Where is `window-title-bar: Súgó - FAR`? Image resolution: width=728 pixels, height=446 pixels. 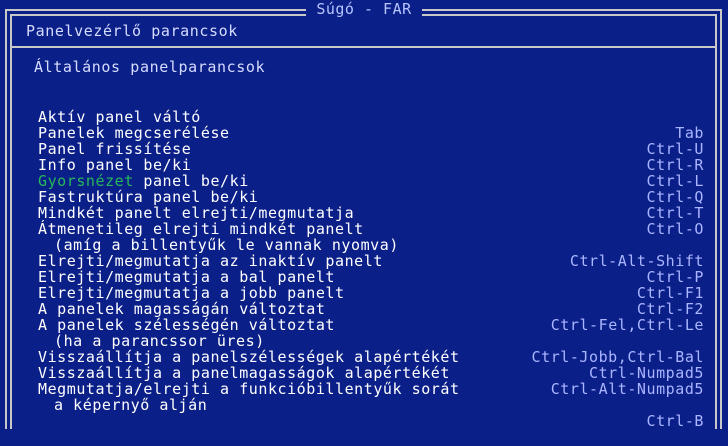
window-title-bar: Súgó - FAR is located at coordinates (364, 9).